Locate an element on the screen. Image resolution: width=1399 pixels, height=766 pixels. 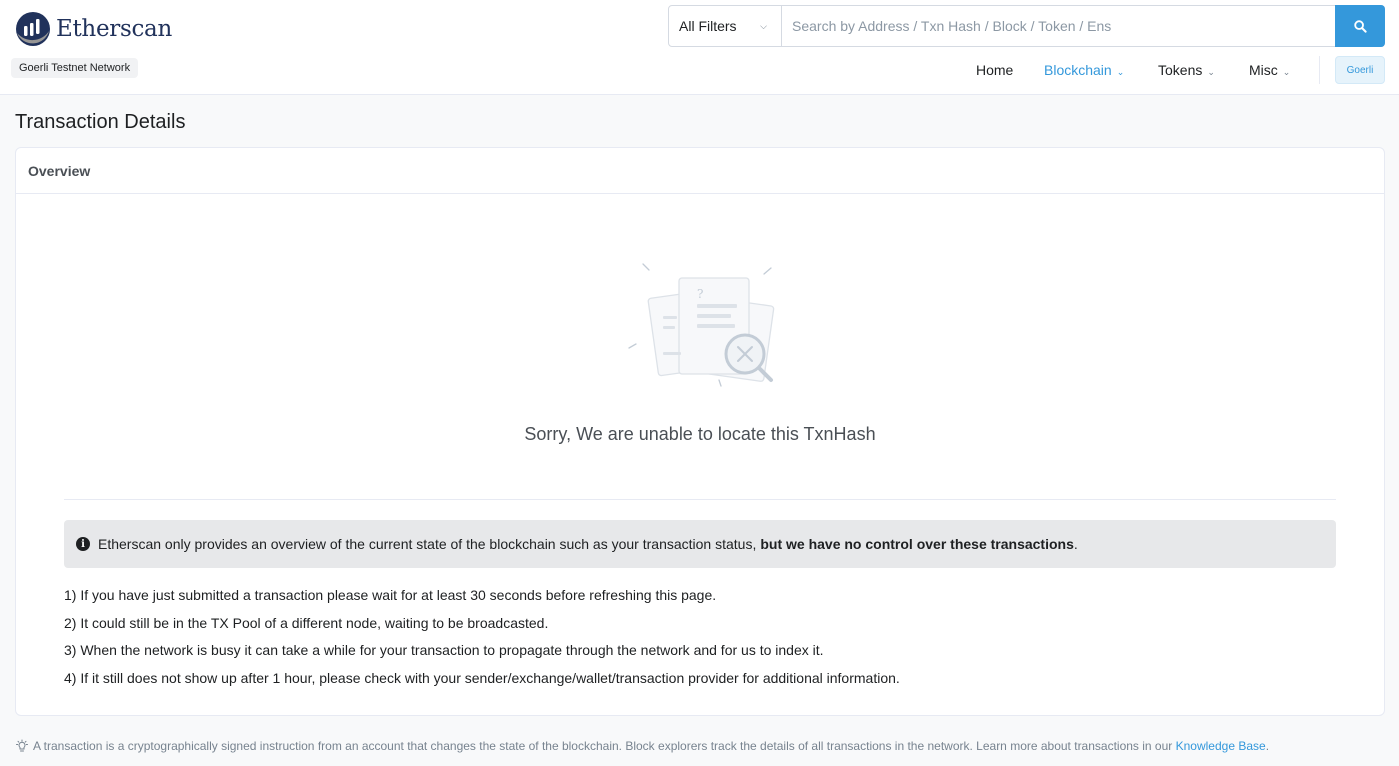
search-input is located at coordinates (1058, 26).